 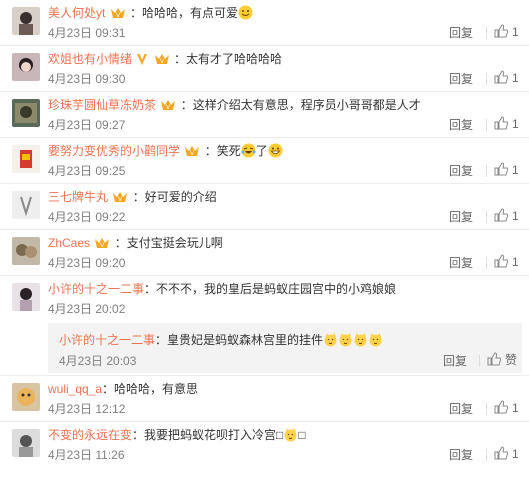 I want to click on commenter-name: 欢姐也有小情绪, so click(x=90, y=59).